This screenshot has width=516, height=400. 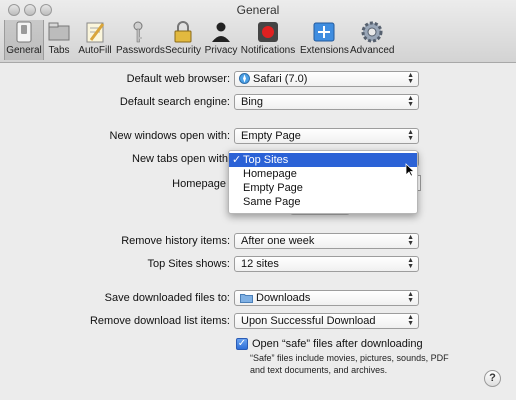 I want to click on menu-item-top-sites: ✓ Top Sites, so click(x=323, y=160).